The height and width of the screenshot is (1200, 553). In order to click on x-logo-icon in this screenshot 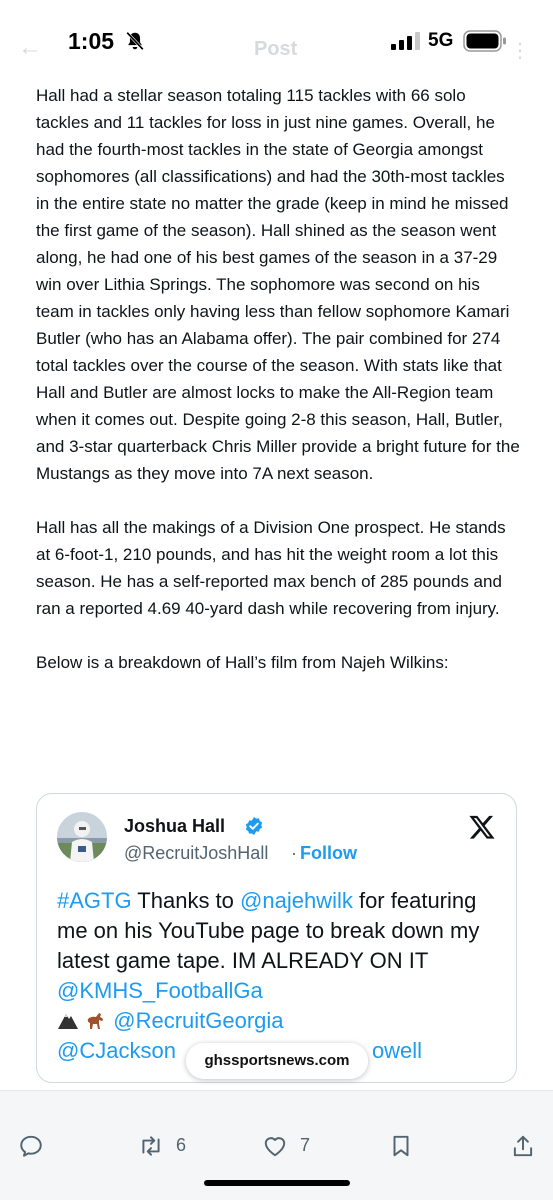, I will do `click(482, 827)`.